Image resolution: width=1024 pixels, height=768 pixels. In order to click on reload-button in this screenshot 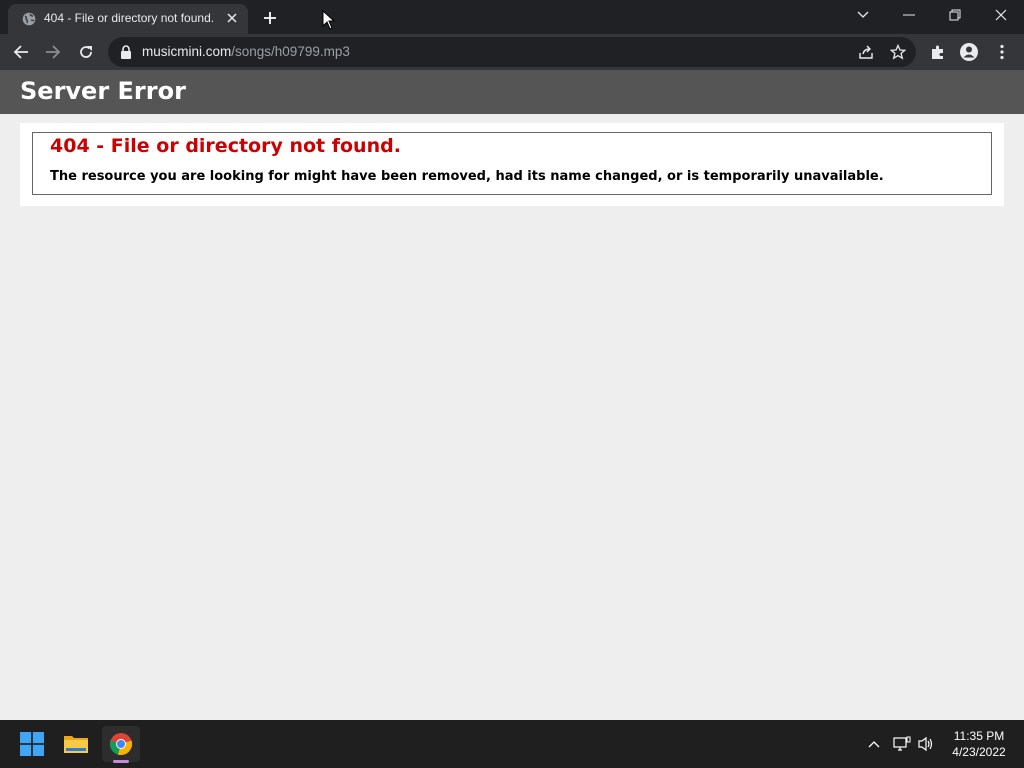, I will do `click(86, 52)`.